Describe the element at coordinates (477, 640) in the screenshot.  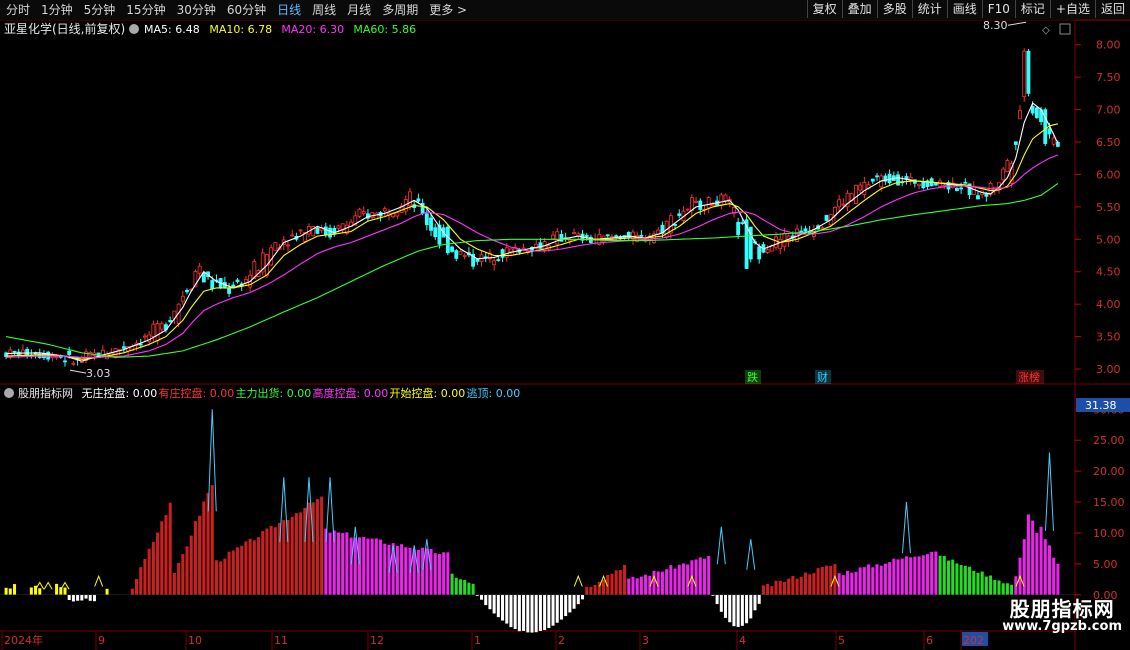
I see `time-label-5: 1` at that location.